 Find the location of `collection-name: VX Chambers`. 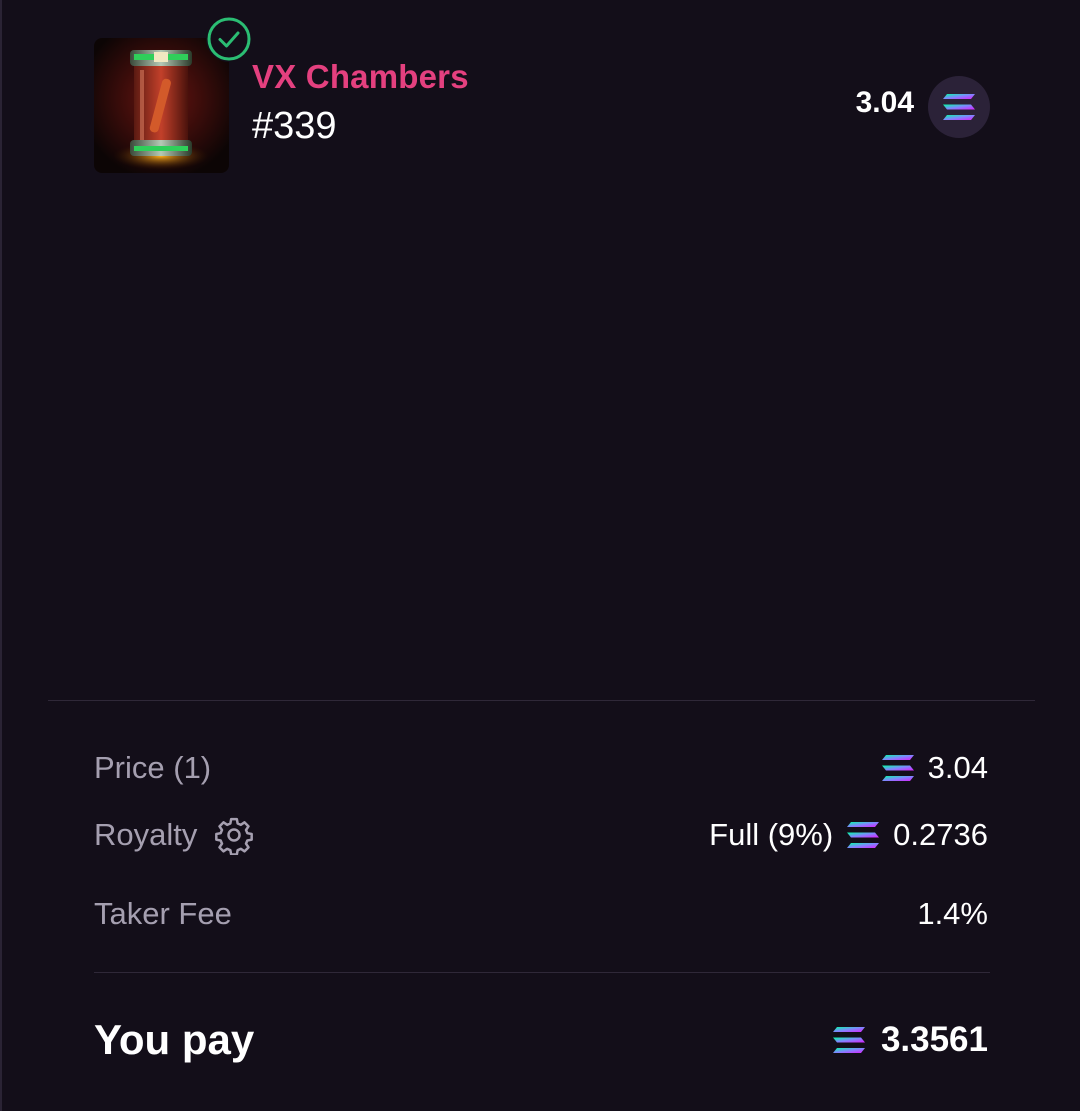

collection-name: VX Chambers is located at coordinates (360, 77).